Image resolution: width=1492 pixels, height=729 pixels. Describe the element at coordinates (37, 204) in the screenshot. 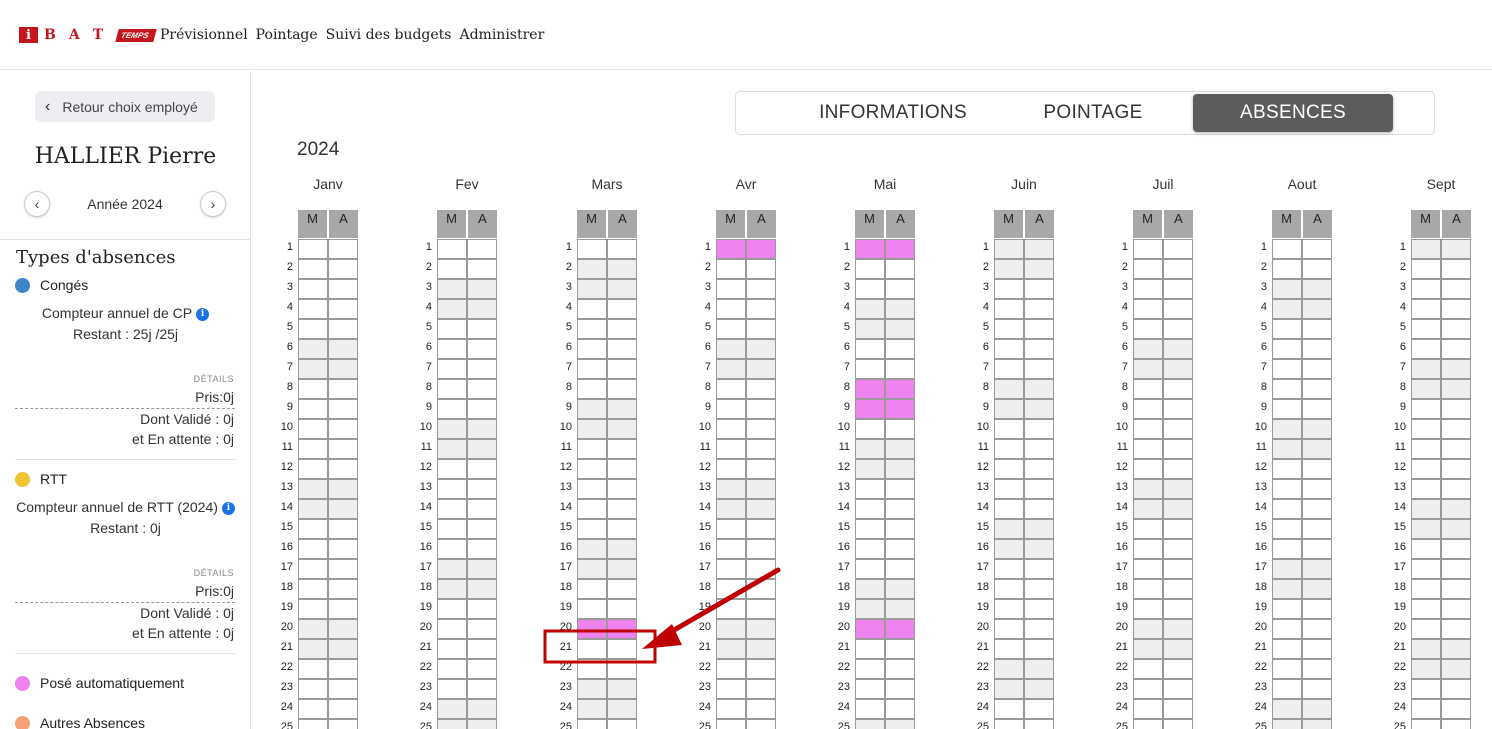

I see `prev-year-button: ‹` at that location.